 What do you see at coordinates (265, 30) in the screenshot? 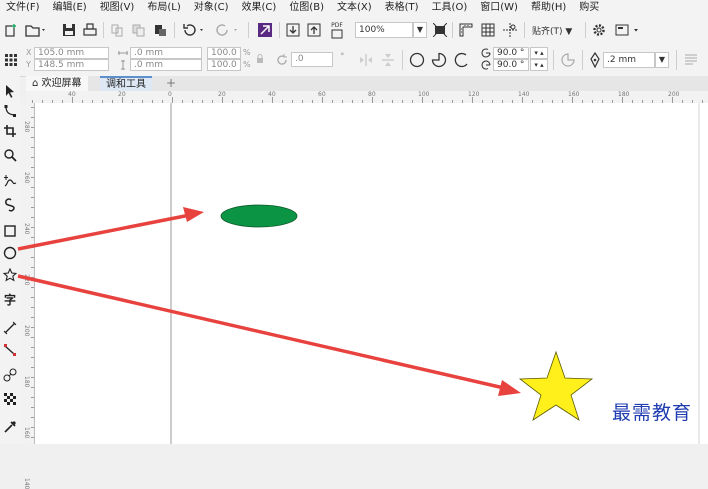
I see `search-content-icon` at bounding box center [265, 30].